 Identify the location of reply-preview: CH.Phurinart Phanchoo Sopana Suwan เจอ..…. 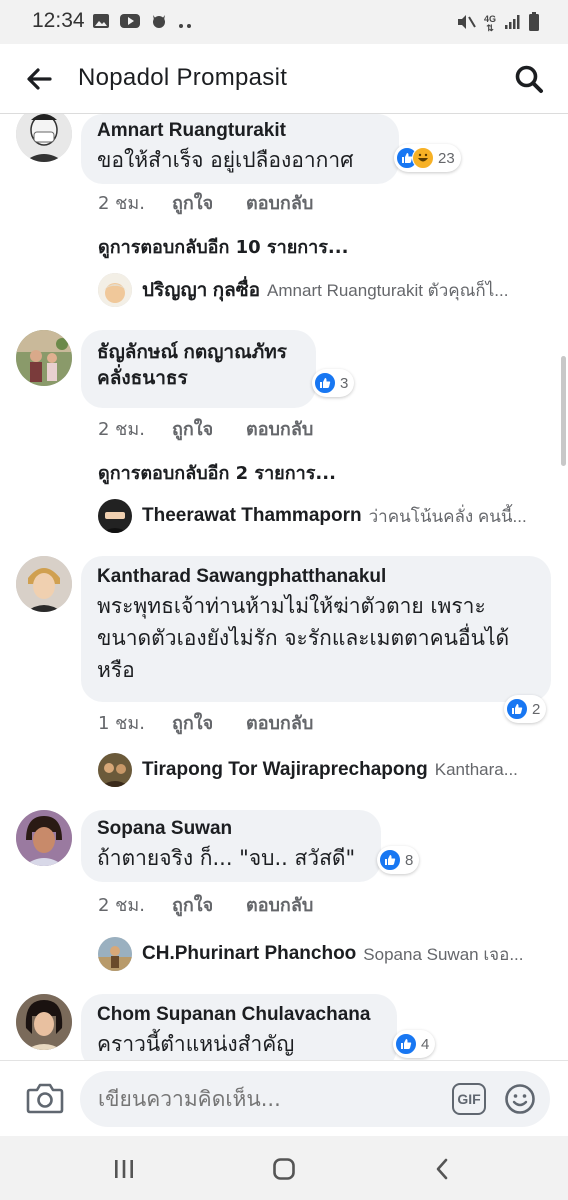
(323, 954).